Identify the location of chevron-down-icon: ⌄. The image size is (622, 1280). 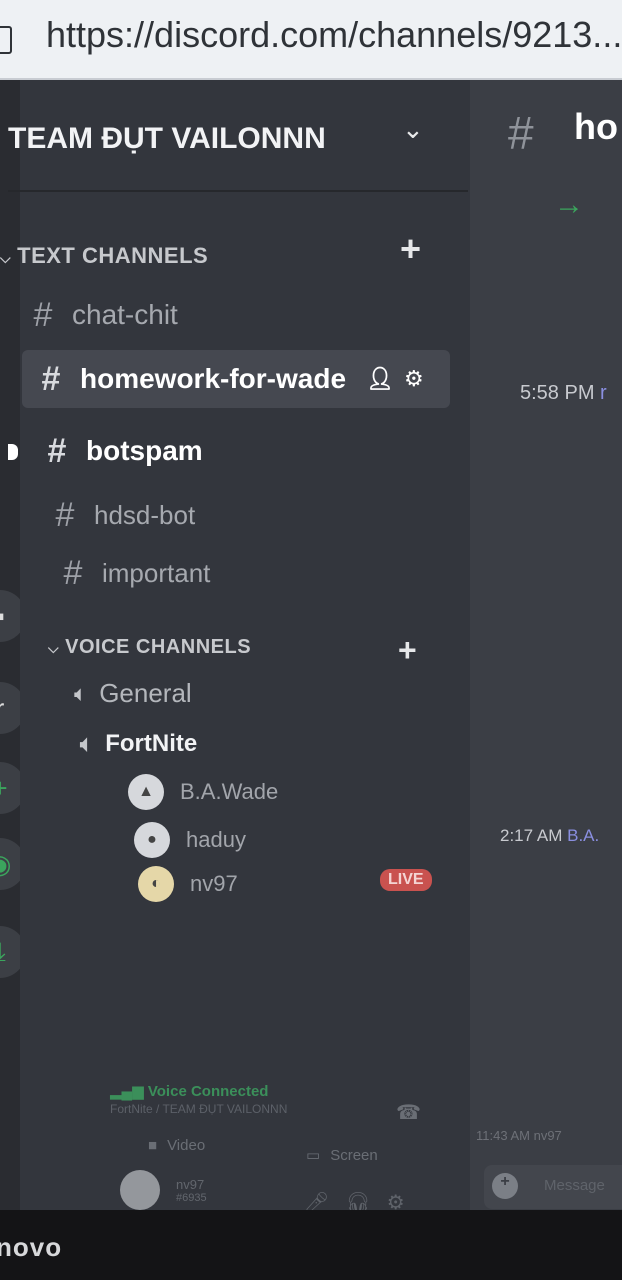
(413, 129).